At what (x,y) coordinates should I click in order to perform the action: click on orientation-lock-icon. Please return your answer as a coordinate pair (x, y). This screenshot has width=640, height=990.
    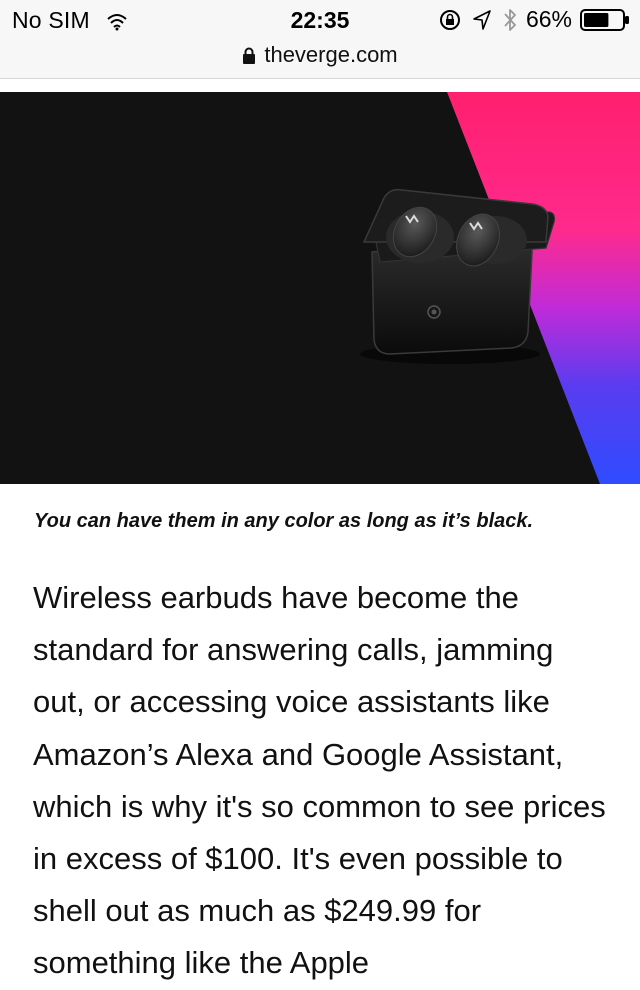
    Looking at the image, I should click on (449, 19).